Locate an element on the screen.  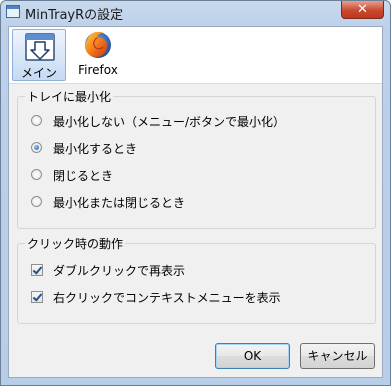
option-on-close-label: 閉じるとき is located at coordinates (83, 176).